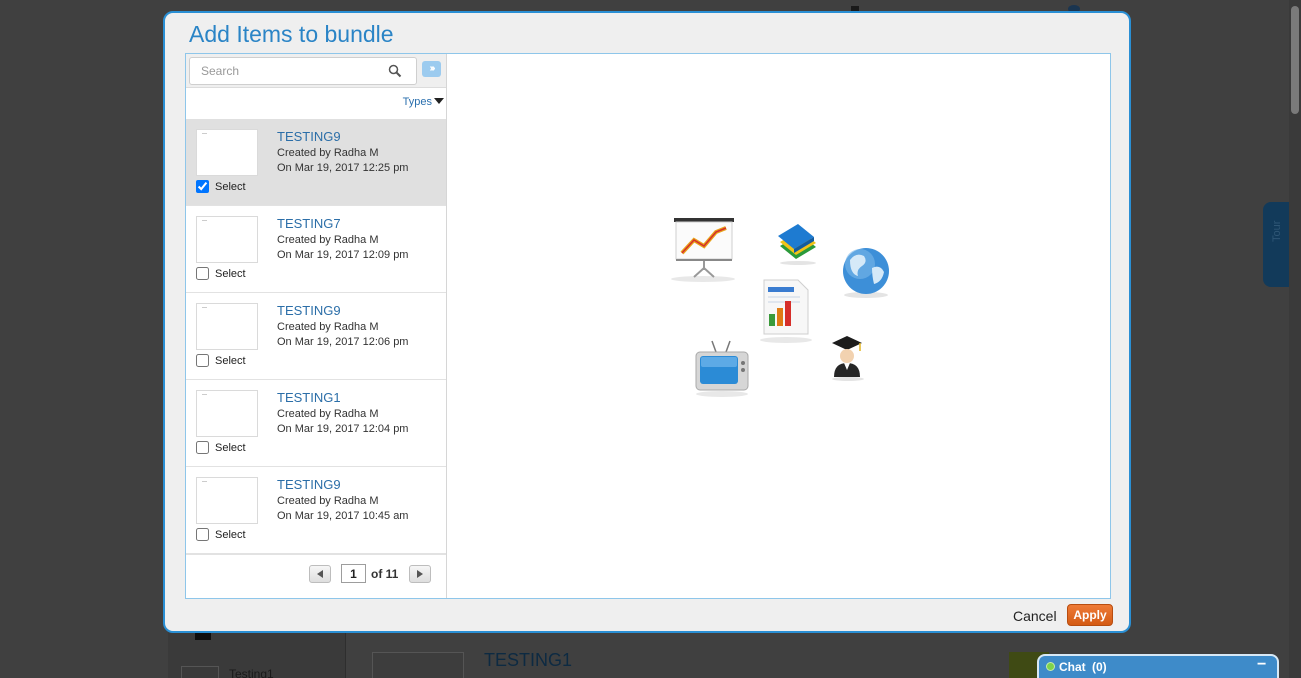  What do you see at coordinates (418, 665) in the screenshot?
I see `background-thumbnail` at bounding box center [418, 665].